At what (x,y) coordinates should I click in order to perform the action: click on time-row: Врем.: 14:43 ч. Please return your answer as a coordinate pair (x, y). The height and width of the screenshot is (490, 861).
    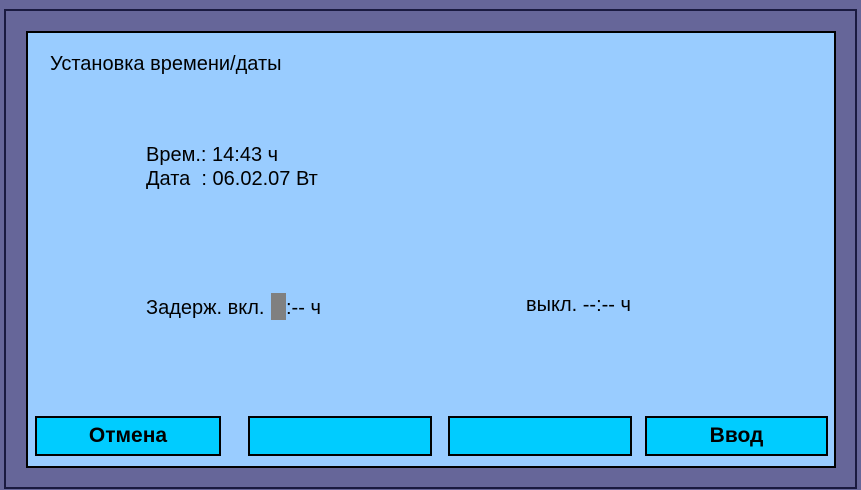
    Looking at the image, I should click on (212, 155).